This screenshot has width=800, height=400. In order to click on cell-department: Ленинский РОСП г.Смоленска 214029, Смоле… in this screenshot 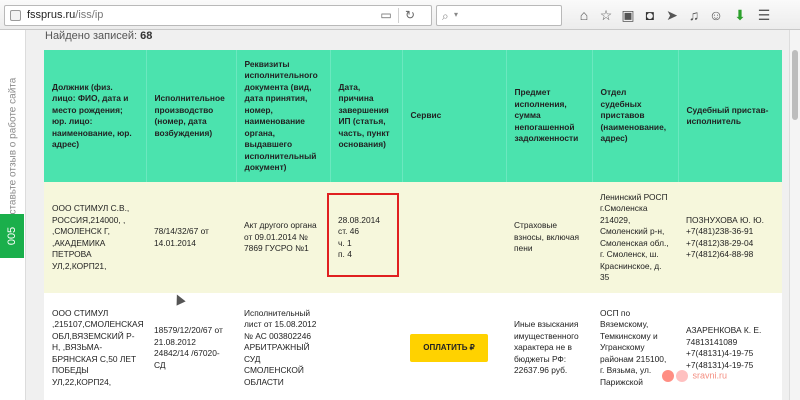, I will do `click(635, 237)`.